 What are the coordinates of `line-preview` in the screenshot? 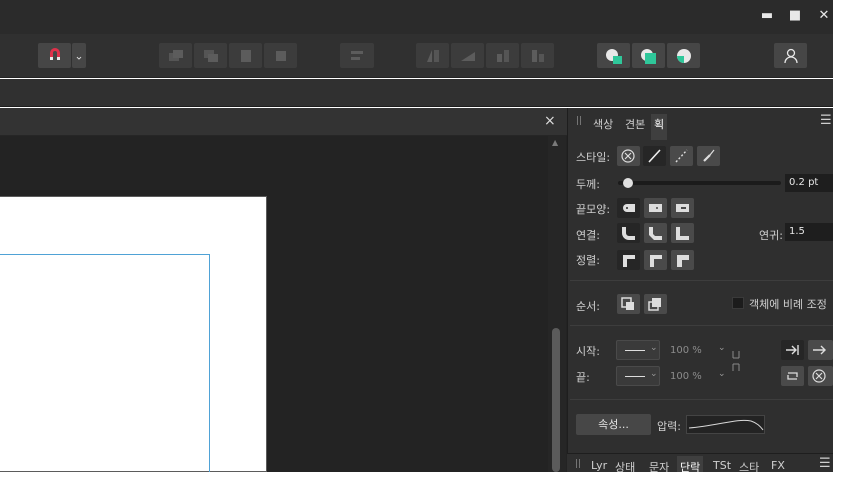 It's located at (635, 376).